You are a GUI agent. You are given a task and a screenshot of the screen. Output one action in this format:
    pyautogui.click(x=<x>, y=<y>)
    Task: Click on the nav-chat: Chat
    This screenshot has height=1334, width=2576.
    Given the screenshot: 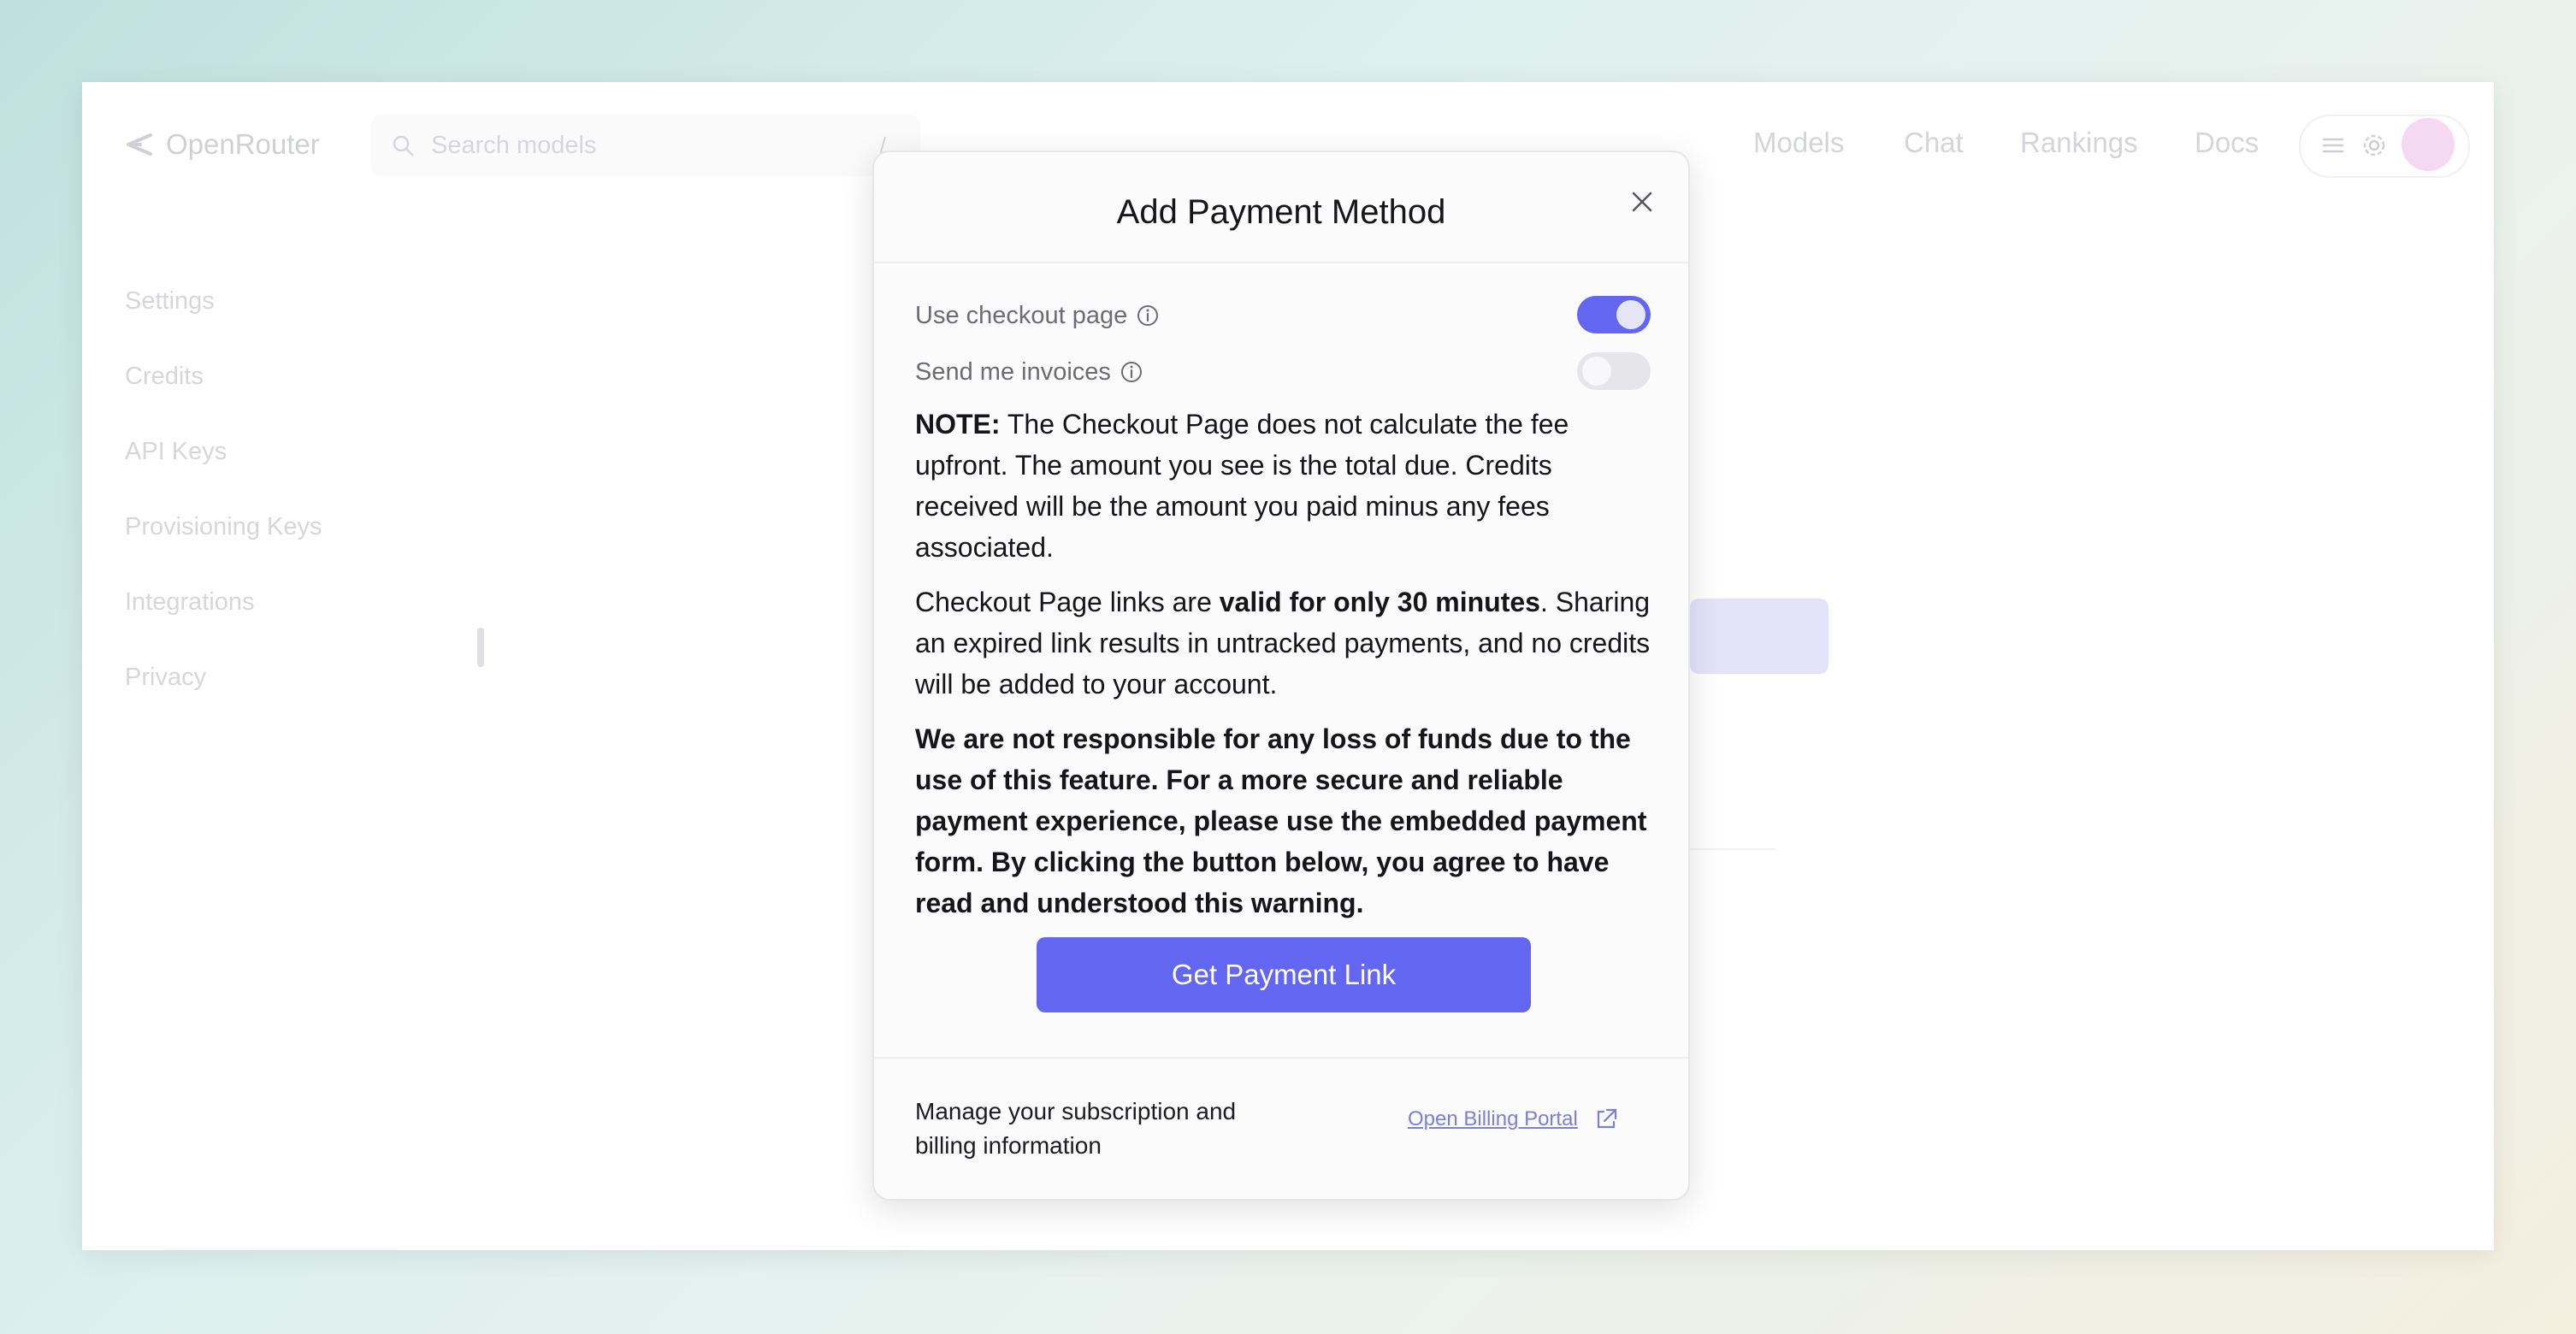 What is the action you would take?
    pyautogui.click(x=1934, y=143)
    